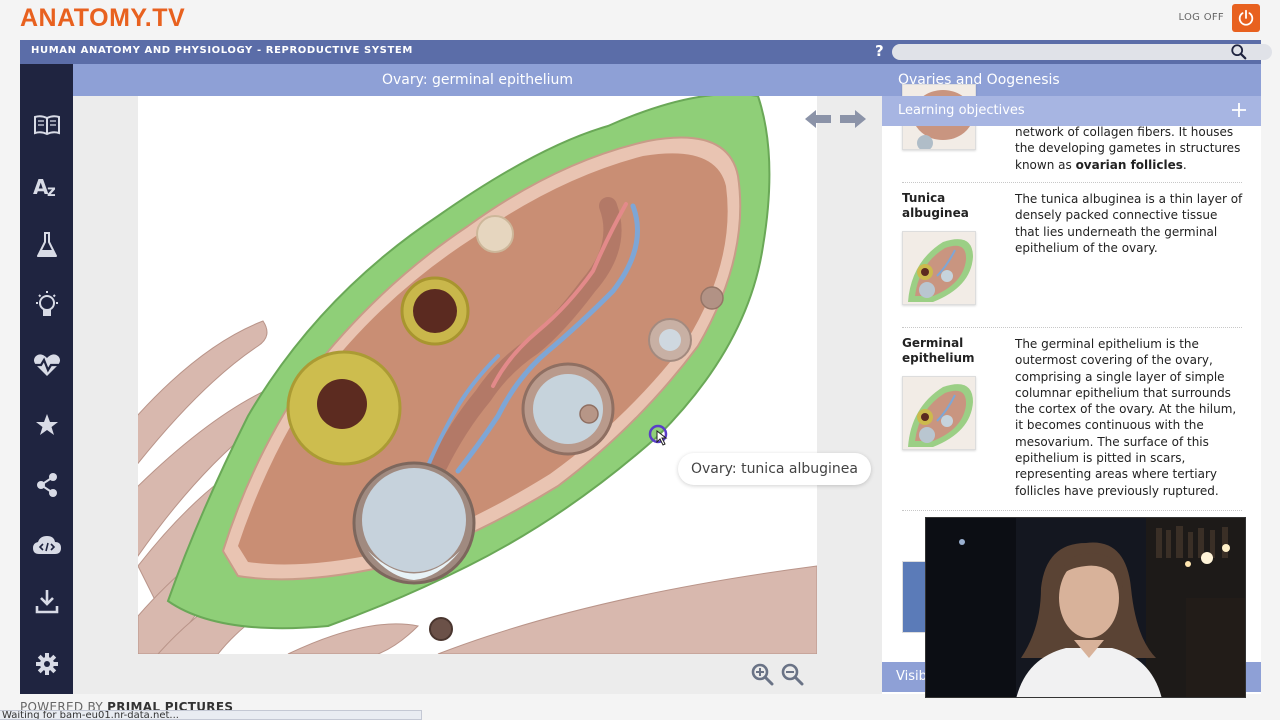 The height and width of the screenshot is (720, 1280). What do you see at coordinates (47, 485) in the screenshot?
I see `share-icon` at bounding box center [47, 485].